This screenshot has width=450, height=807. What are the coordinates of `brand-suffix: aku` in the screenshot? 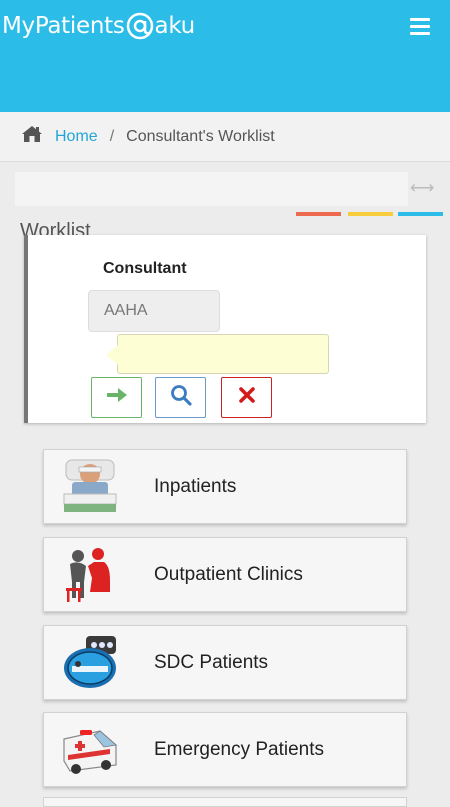 It's located at (175, 26).